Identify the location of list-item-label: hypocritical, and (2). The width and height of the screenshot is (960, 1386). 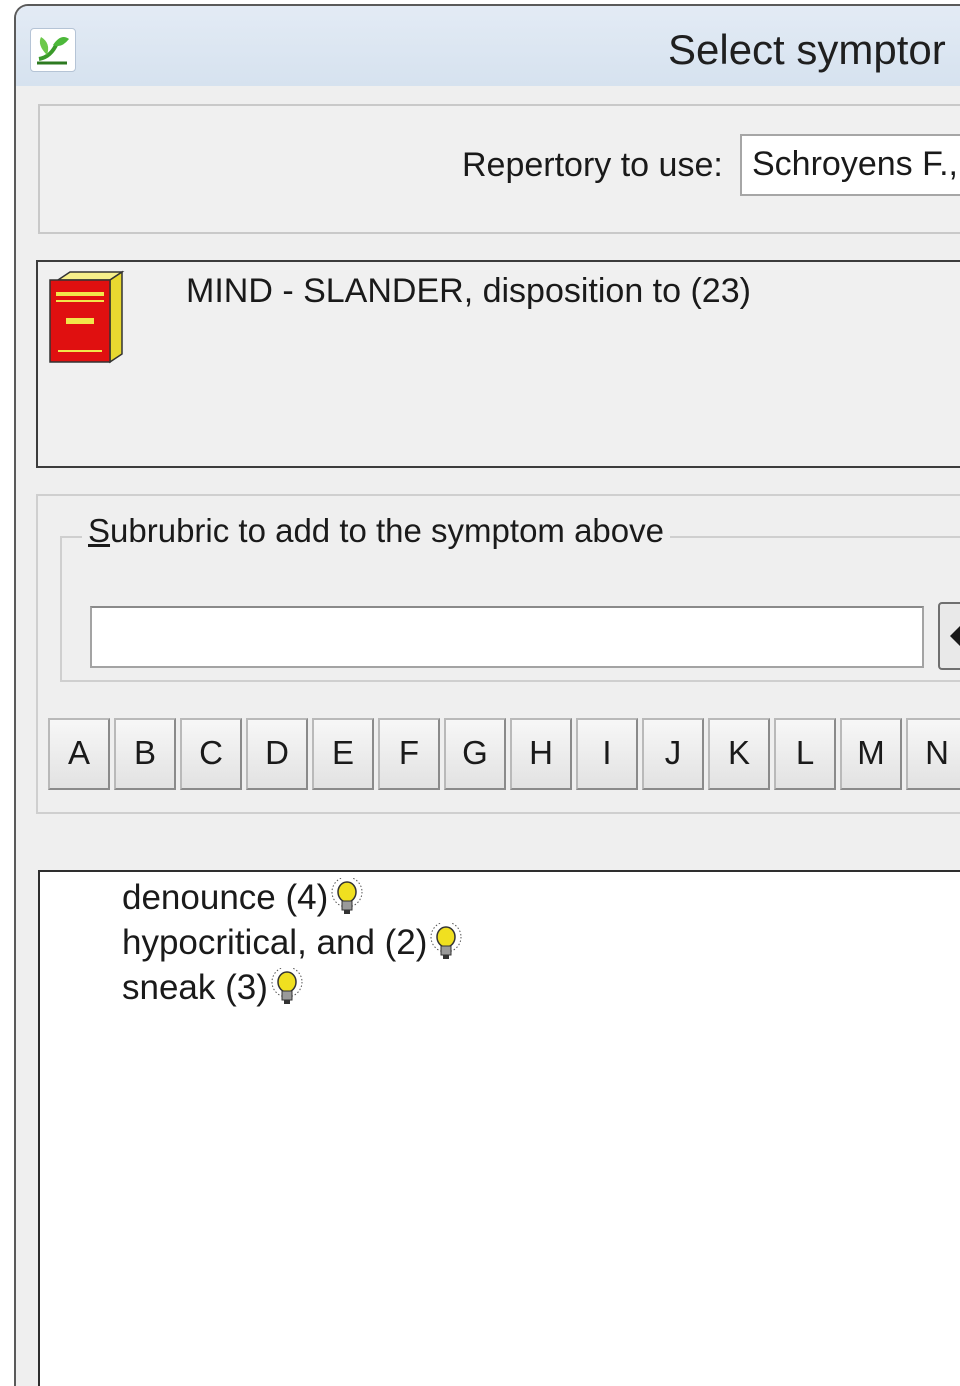
(275, 942).